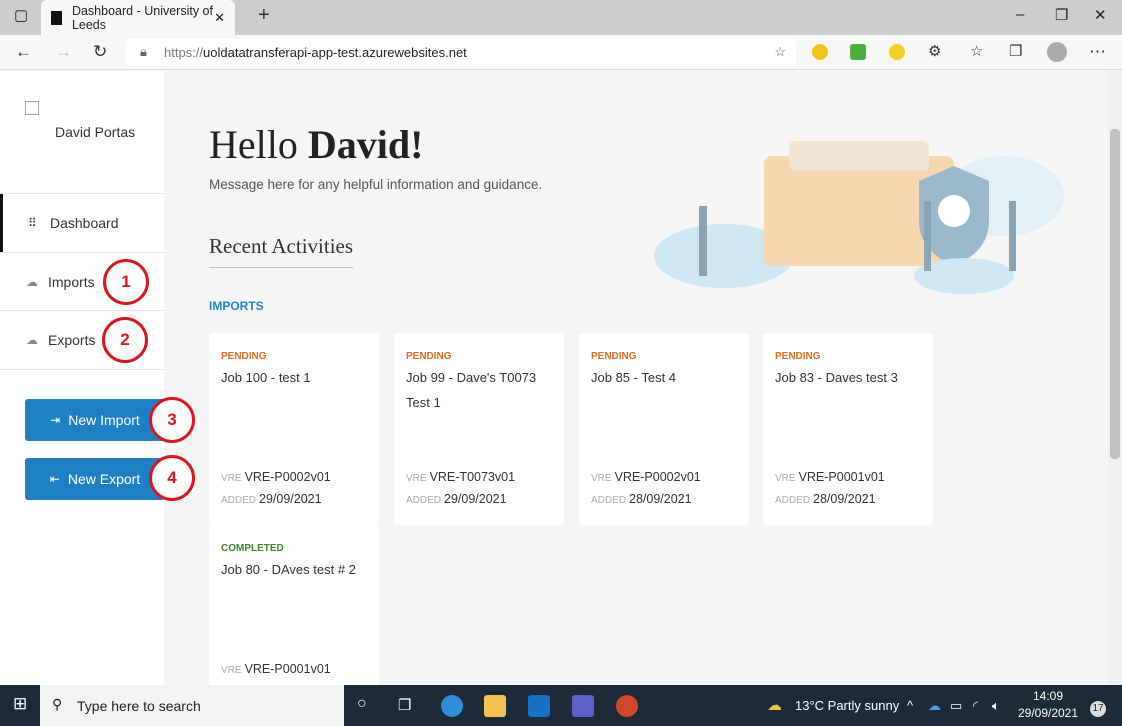 This screenshot has width=1122, height=726. What do you see at coordinates (365, 144) in the screenshot?
I see `greeting-name: David!` at bounding box center [365, 144].